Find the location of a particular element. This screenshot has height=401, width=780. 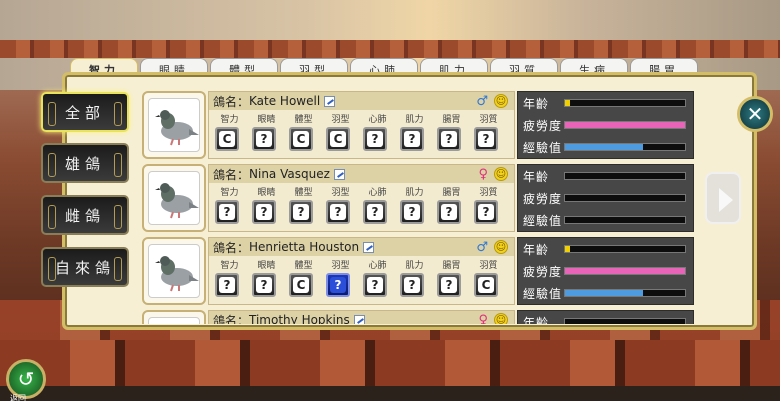

mood-smiley-icon: ☺ is located at coordinates (501, 318).